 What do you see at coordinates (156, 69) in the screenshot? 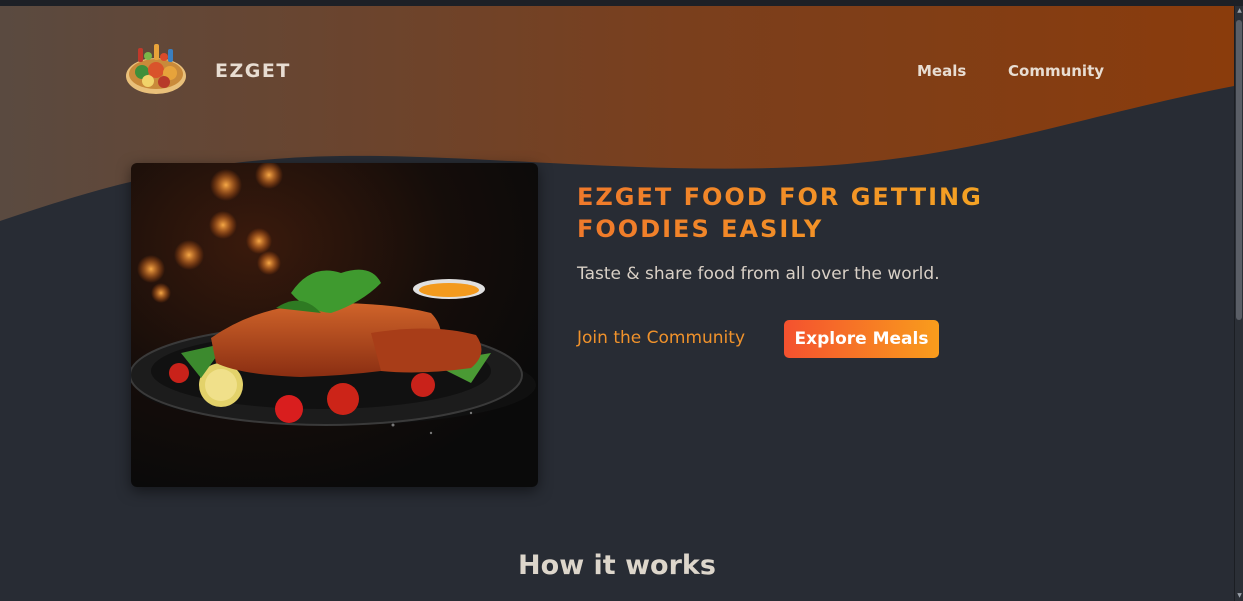
I see `food-platter-logo` at bounding box center [156, 69].